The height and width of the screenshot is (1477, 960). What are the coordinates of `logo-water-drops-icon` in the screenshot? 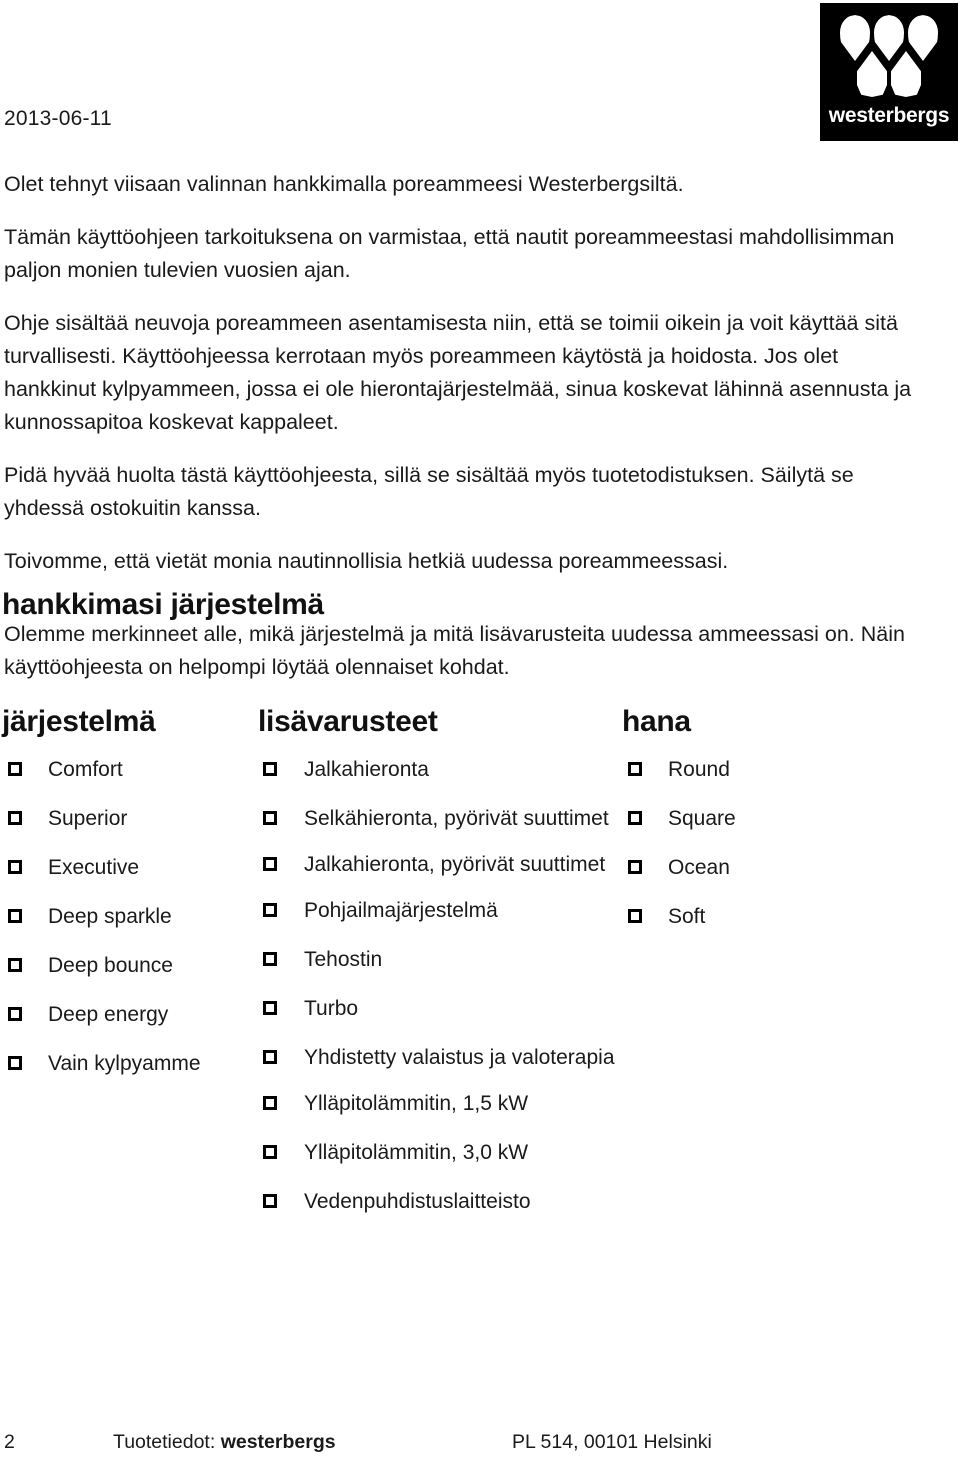 It's located at (889, 56).